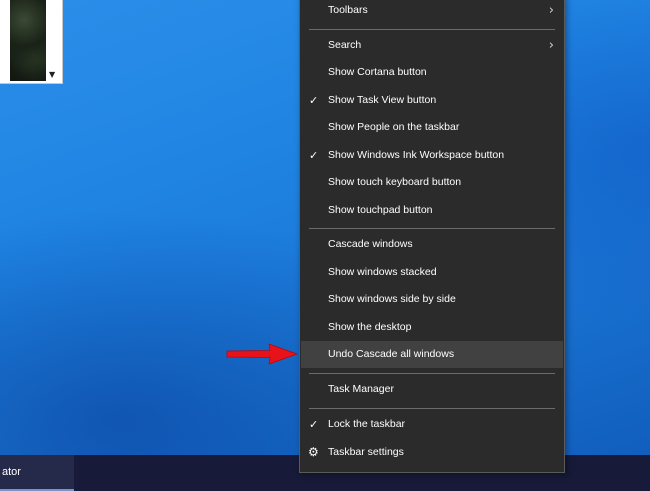 The height and width of the screenshot is (491, 650). What do you see at coordinates (432, 45) in the screenshot?
I see `menu-item-search: Search ›` at bounding box center [432, 45].